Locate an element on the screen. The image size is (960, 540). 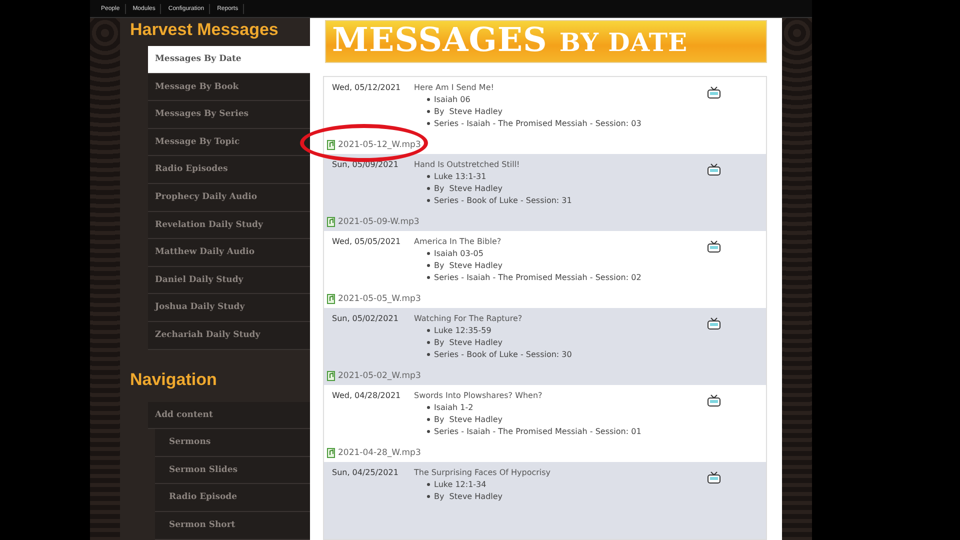
message-detail: Isaiah 1-2 is located at coordinates (454, 407).